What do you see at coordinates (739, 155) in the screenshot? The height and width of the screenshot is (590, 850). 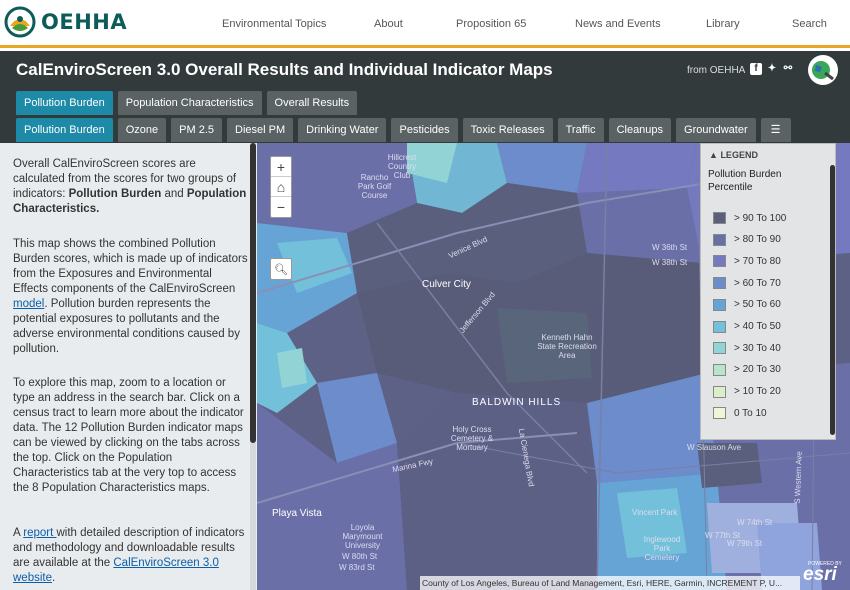 I see `legend-header-label: LEGEND` at bounding box center [739, 155].